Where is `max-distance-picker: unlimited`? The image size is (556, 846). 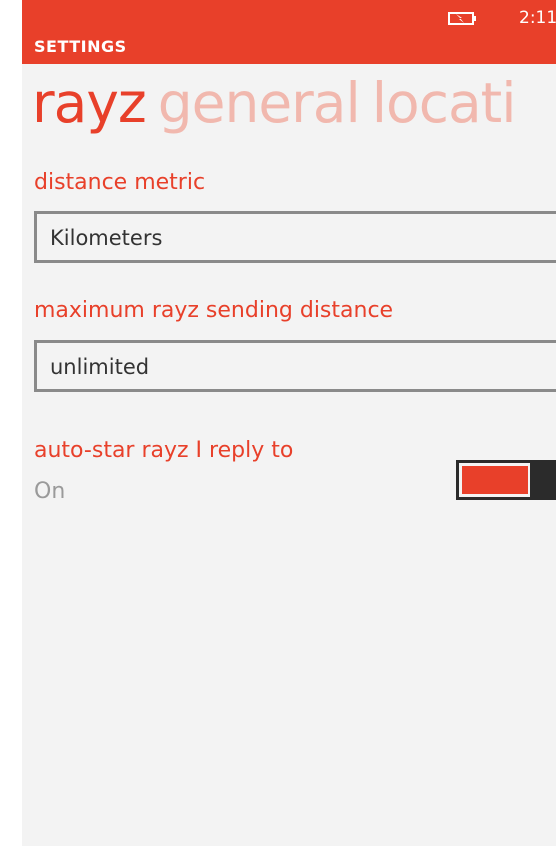
max-distance-picker: unlimited is located at coordinates (295, 366).